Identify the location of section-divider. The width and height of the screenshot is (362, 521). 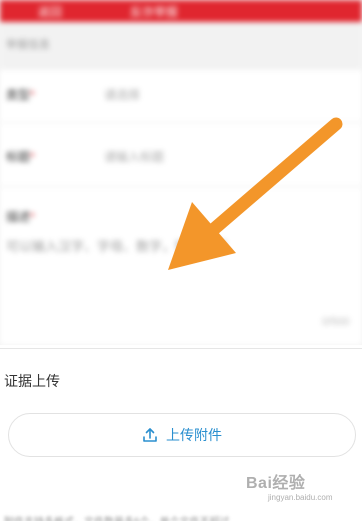
(181, 348).